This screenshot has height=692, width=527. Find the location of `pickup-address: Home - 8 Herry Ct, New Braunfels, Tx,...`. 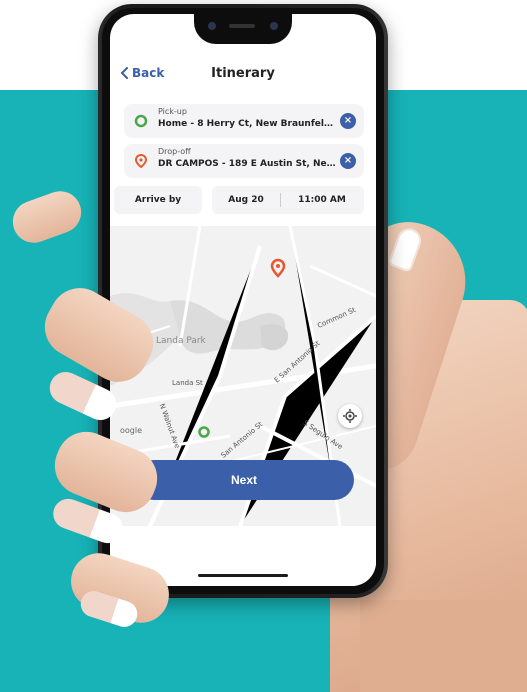

pickup-address: Home - 8 Herry Ct, New Braunfels, Tx,... is located at coordinates (248, 124).